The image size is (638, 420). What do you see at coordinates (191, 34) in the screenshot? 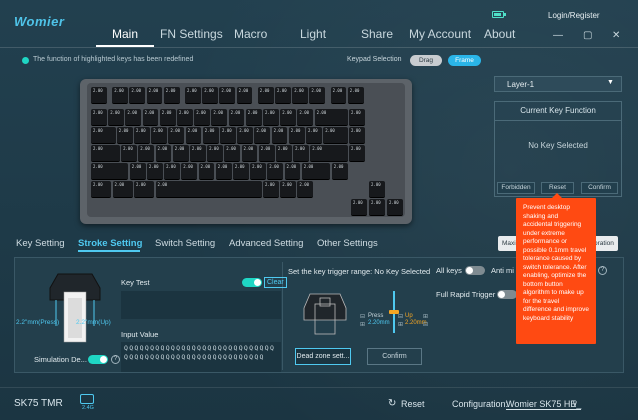
I see `nav-fn-settings: FN Settings` at bounding box center [191, 34].